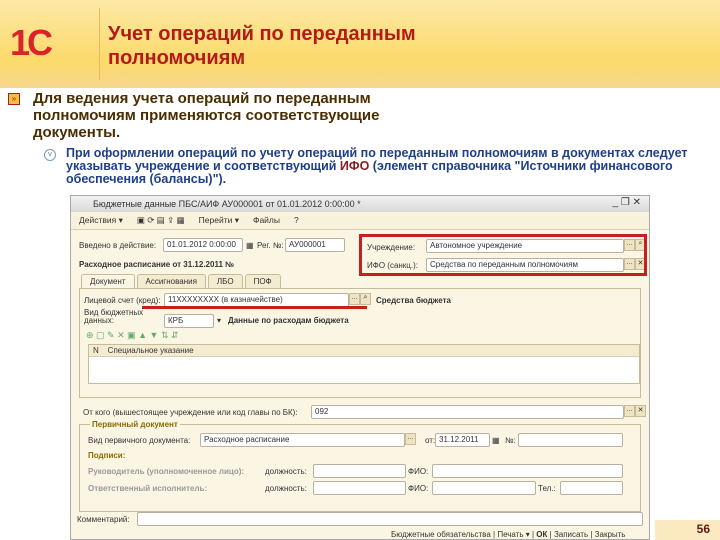 The height and width of the screenshot is (540, 720). I want to click on exec-fio-label: ФИО:, so click(418, 488).